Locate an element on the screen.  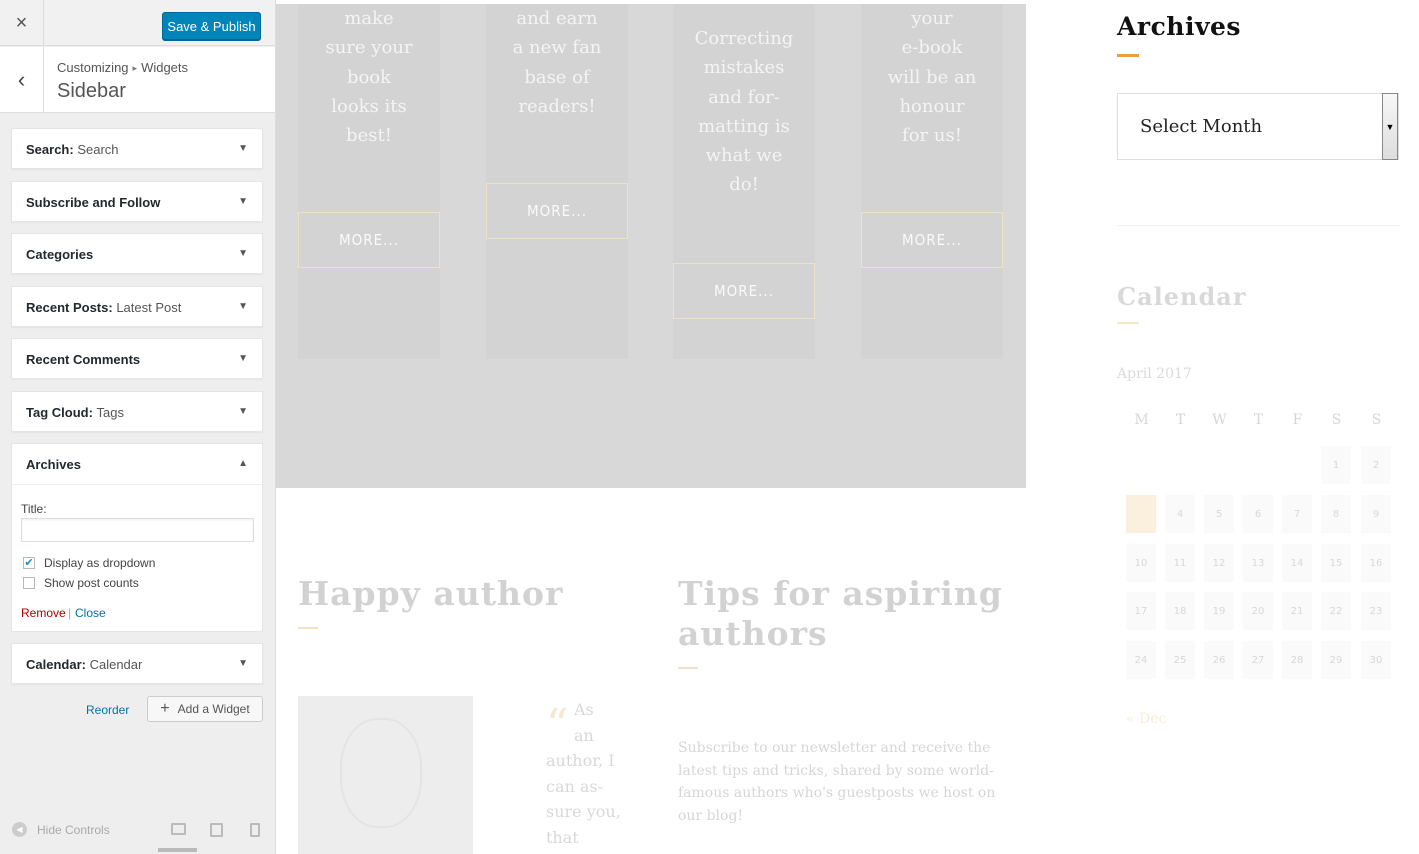
display-dropdown-label: Display as dropdown is located at coordinates (100, 563).